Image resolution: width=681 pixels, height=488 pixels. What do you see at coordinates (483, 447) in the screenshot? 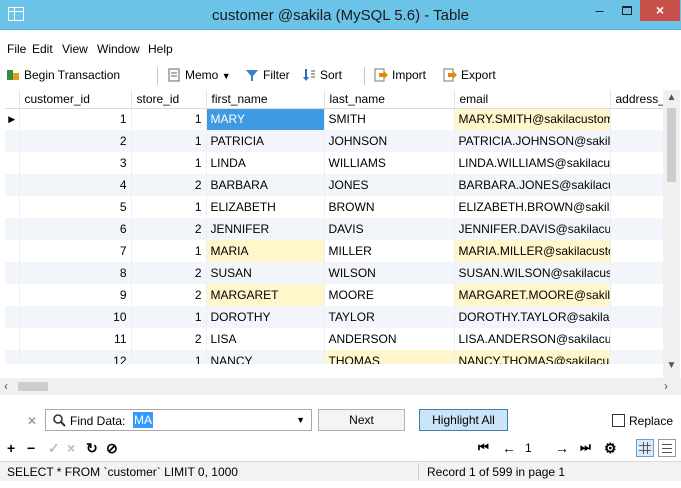
I see `first-page-icon: ⏮` at bounding box center [483, 447].